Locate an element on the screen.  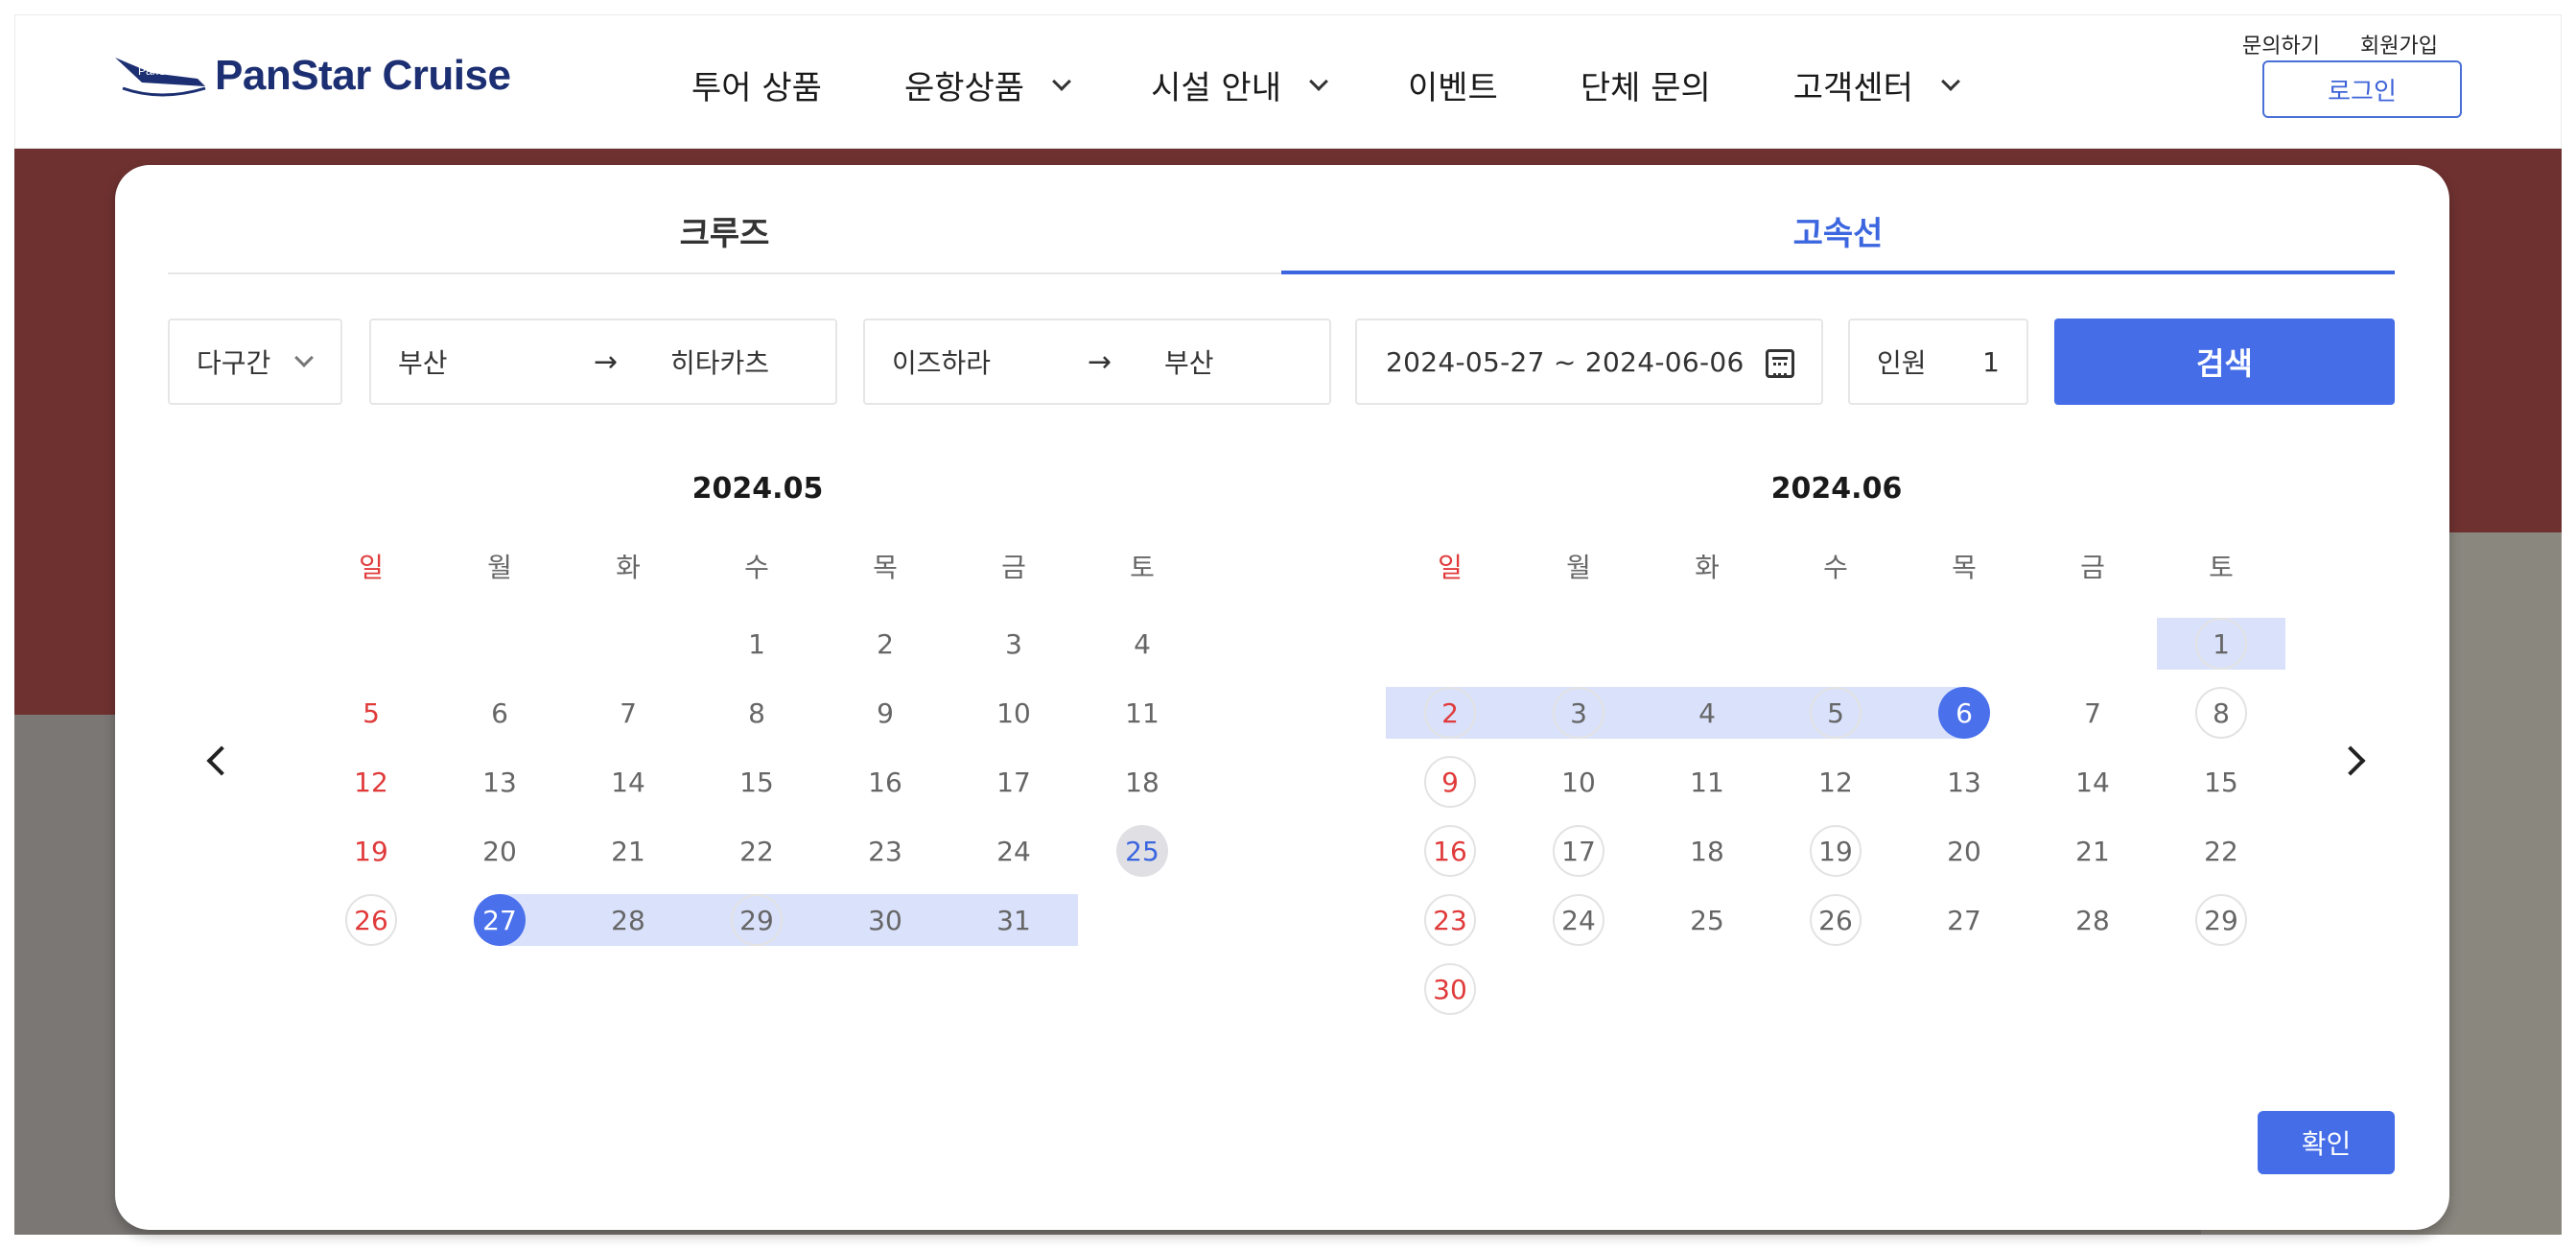
chevron-right-icon is located at coordinates (2350, 760).